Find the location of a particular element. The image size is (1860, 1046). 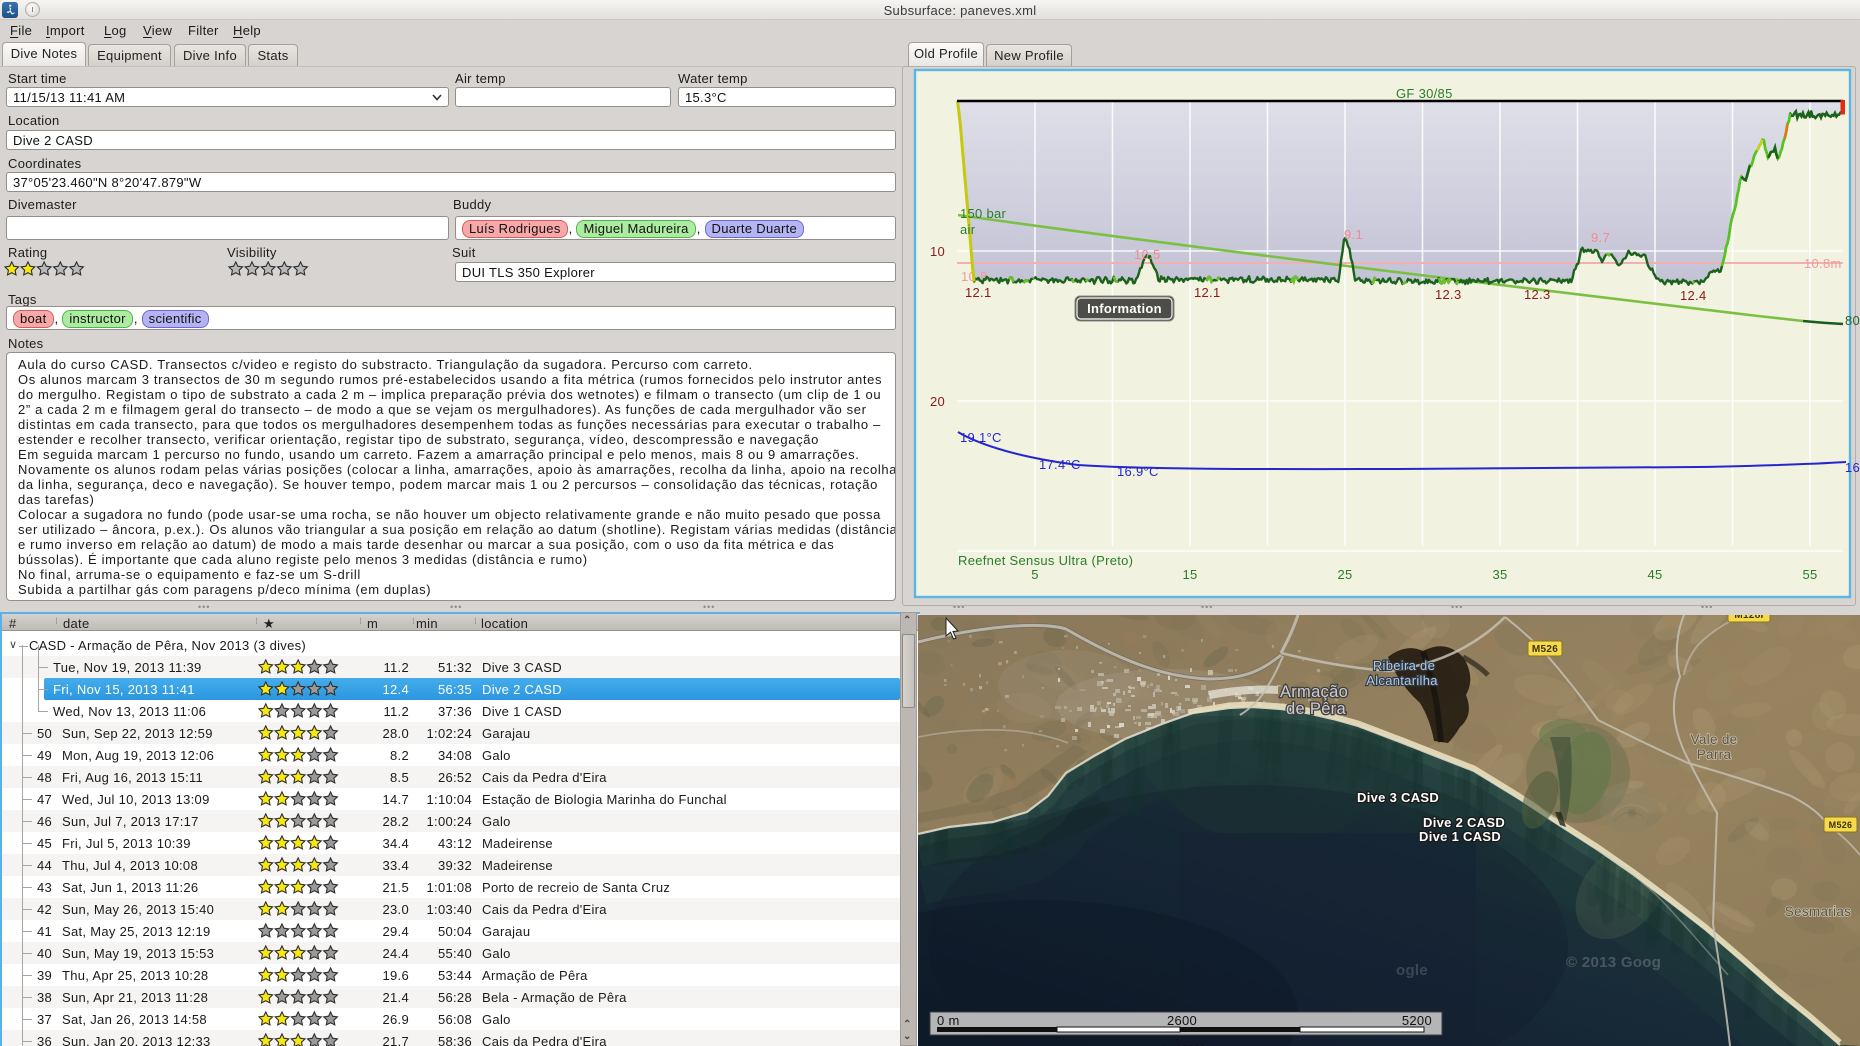

svg-text: air is located at coordinates (968, 229).